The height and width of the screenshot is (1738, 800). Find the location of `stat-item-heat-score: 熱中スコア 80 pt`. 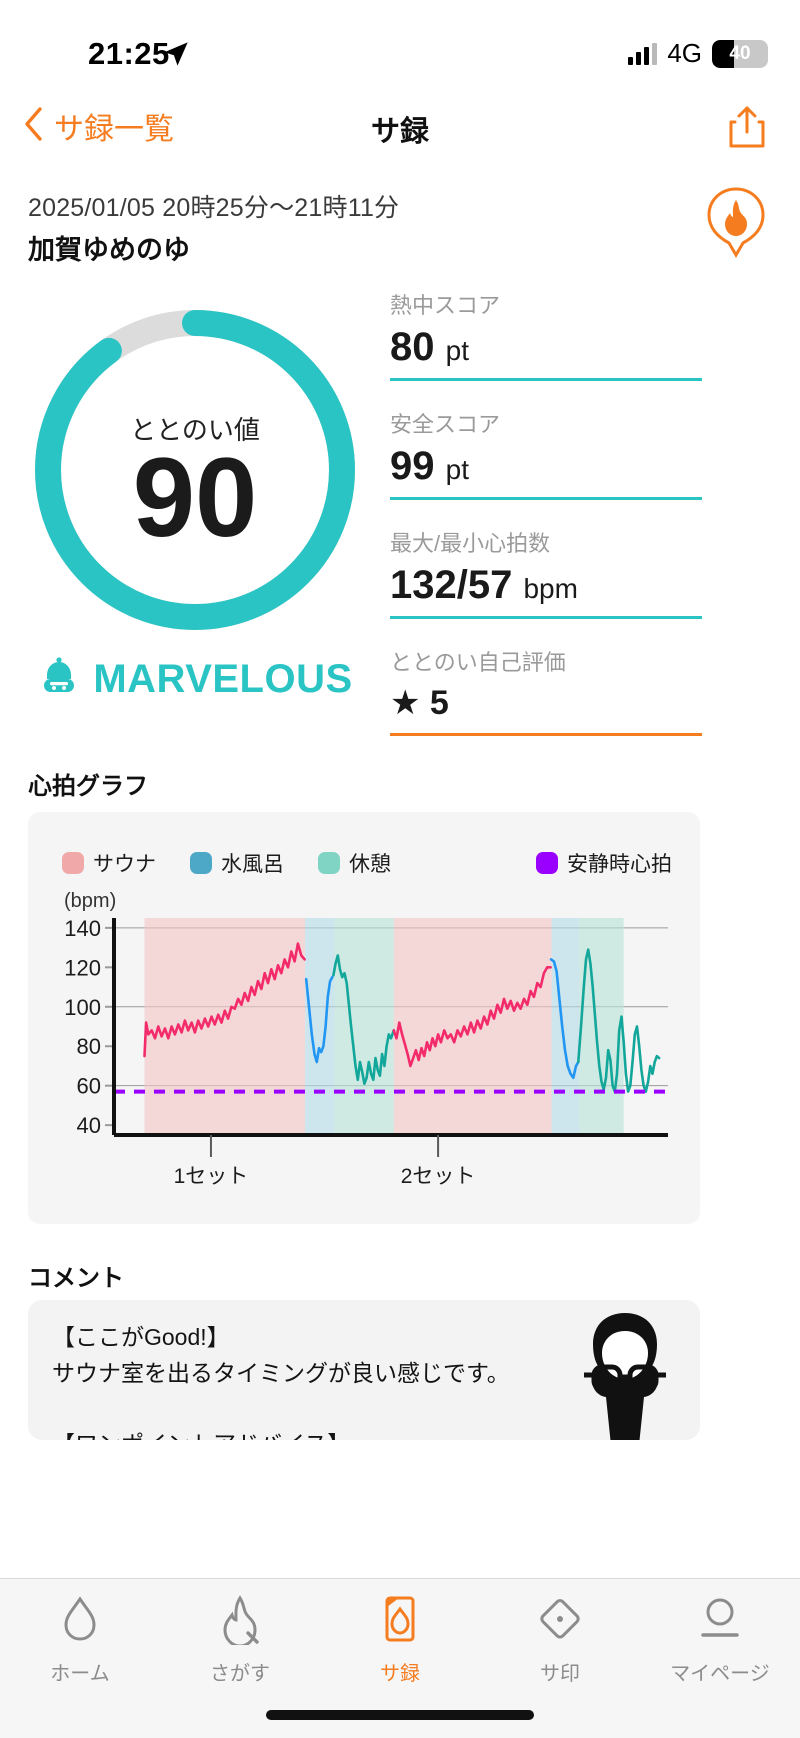

stat-item-heat-score: 熱中スコア 80 pt is located at coordinates (546, 334).